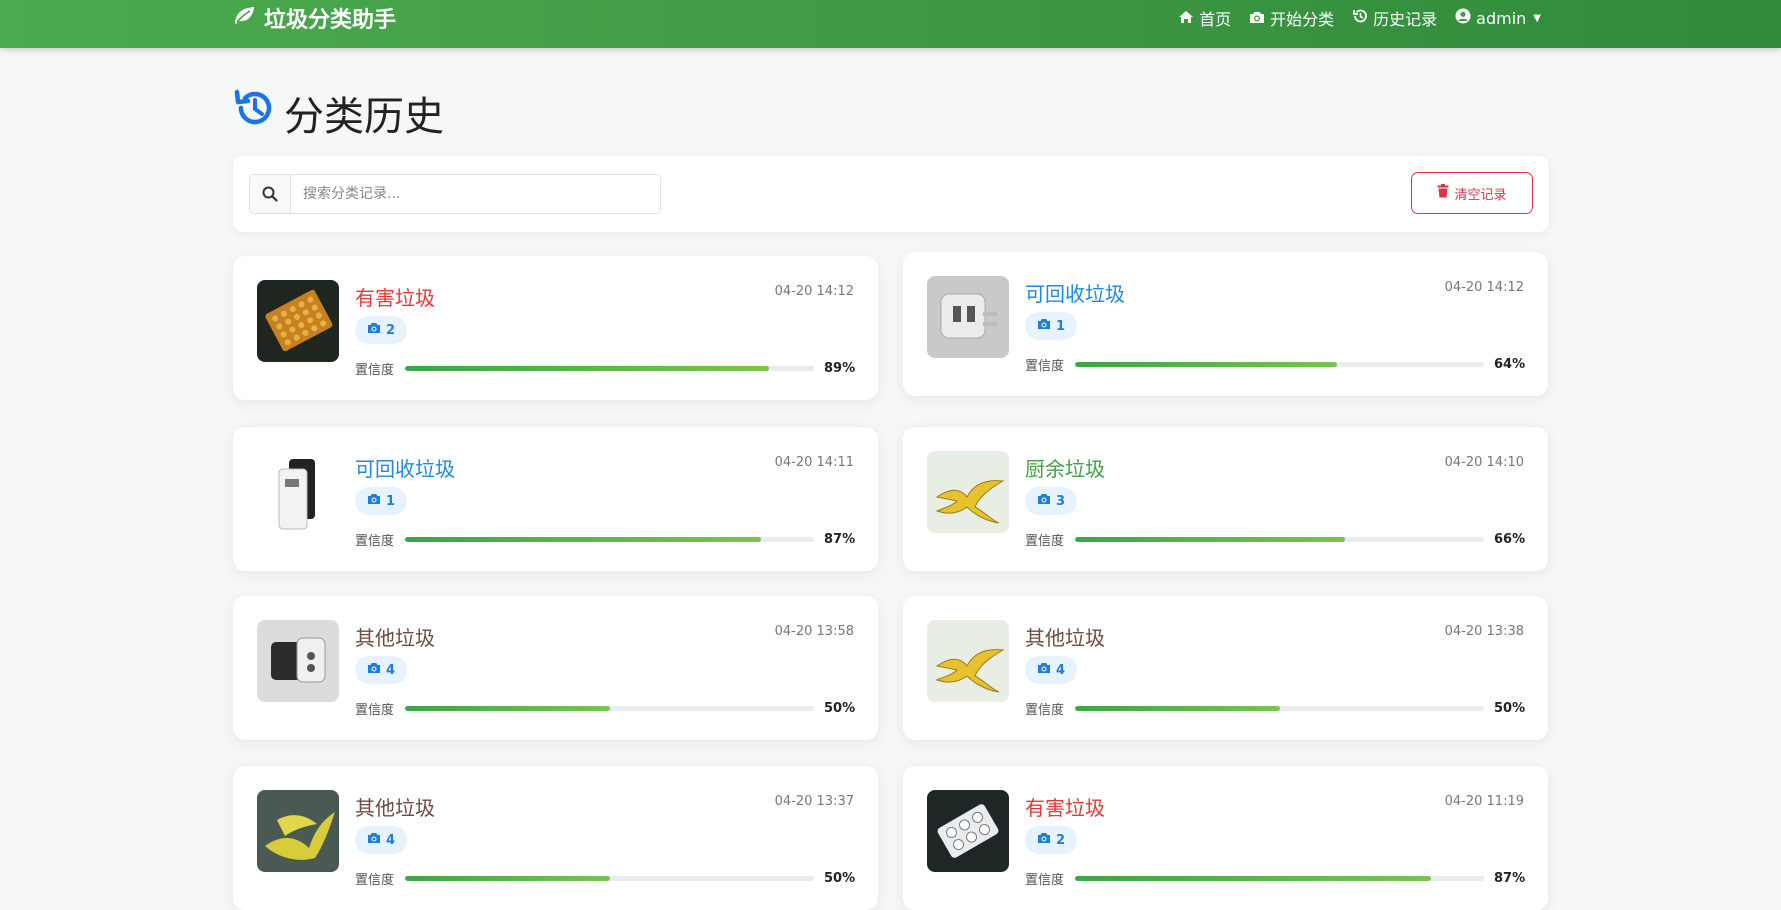 The image size is (1781, 910). Describe the element at coordinates (1537, 18) in the screenshot. I see `chevron-down-icon: ▼` at that location.